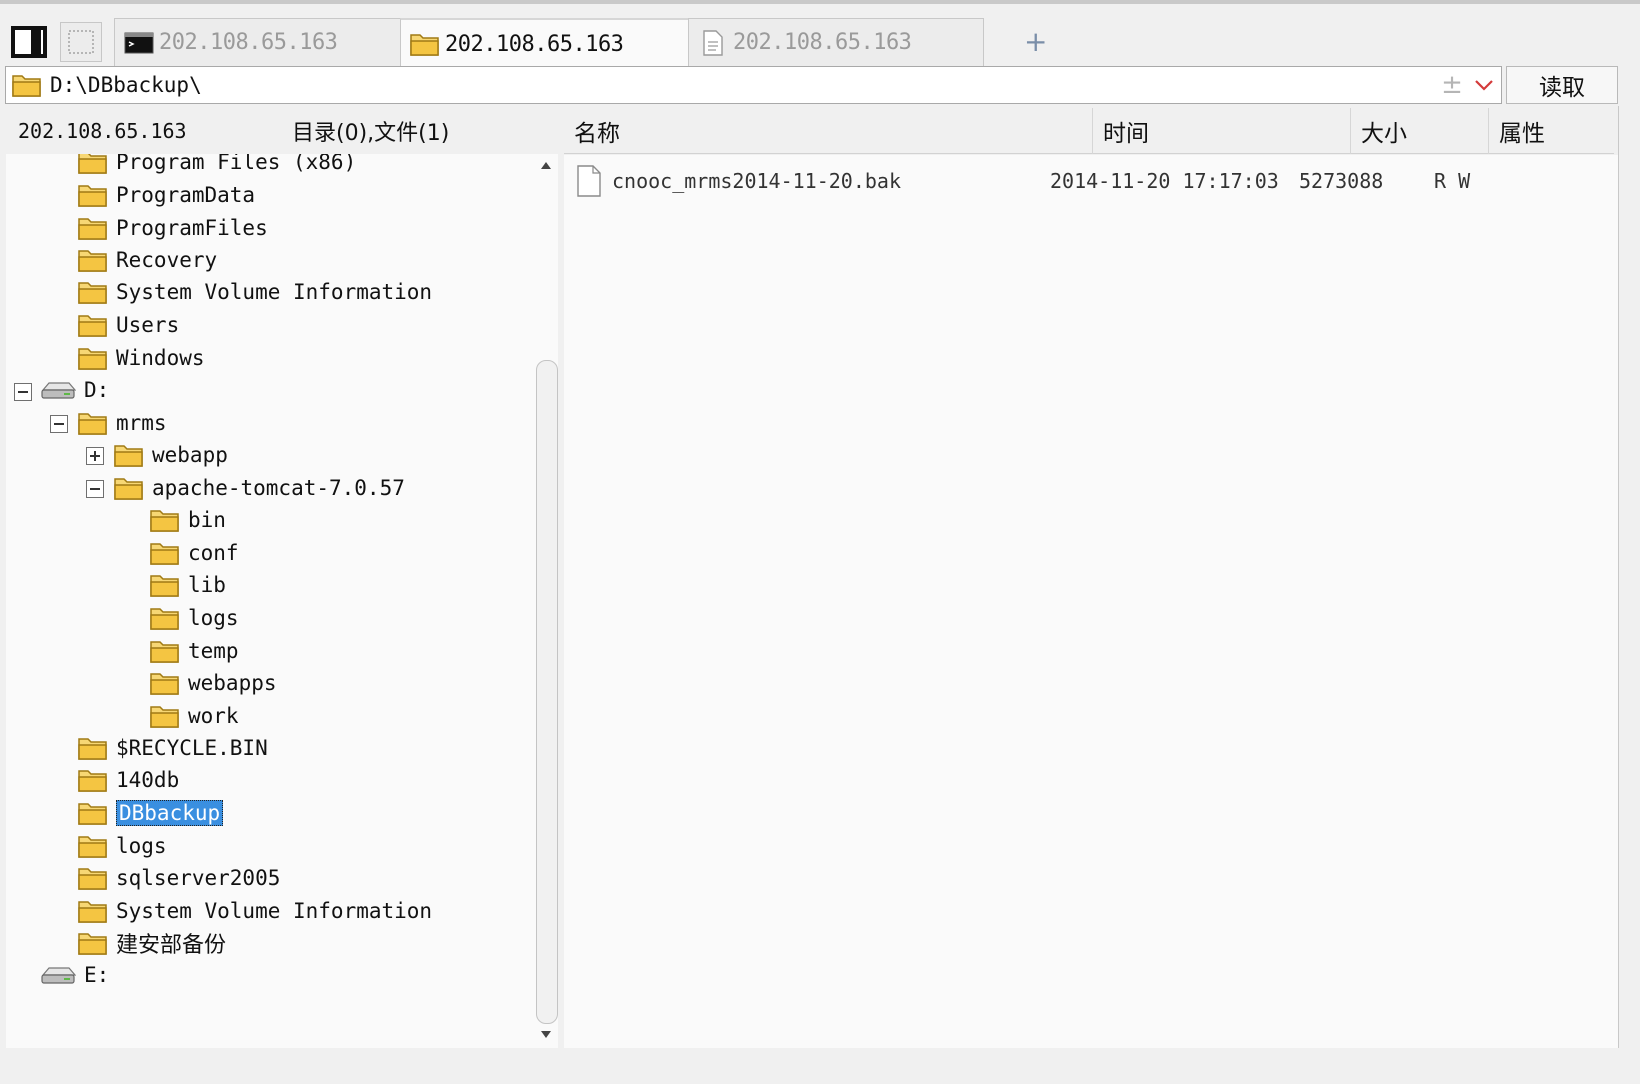  What do you see at coordinates (93, 813) in the screenshot?
I see `open-folder-icon` at bounding box center [93, 813].